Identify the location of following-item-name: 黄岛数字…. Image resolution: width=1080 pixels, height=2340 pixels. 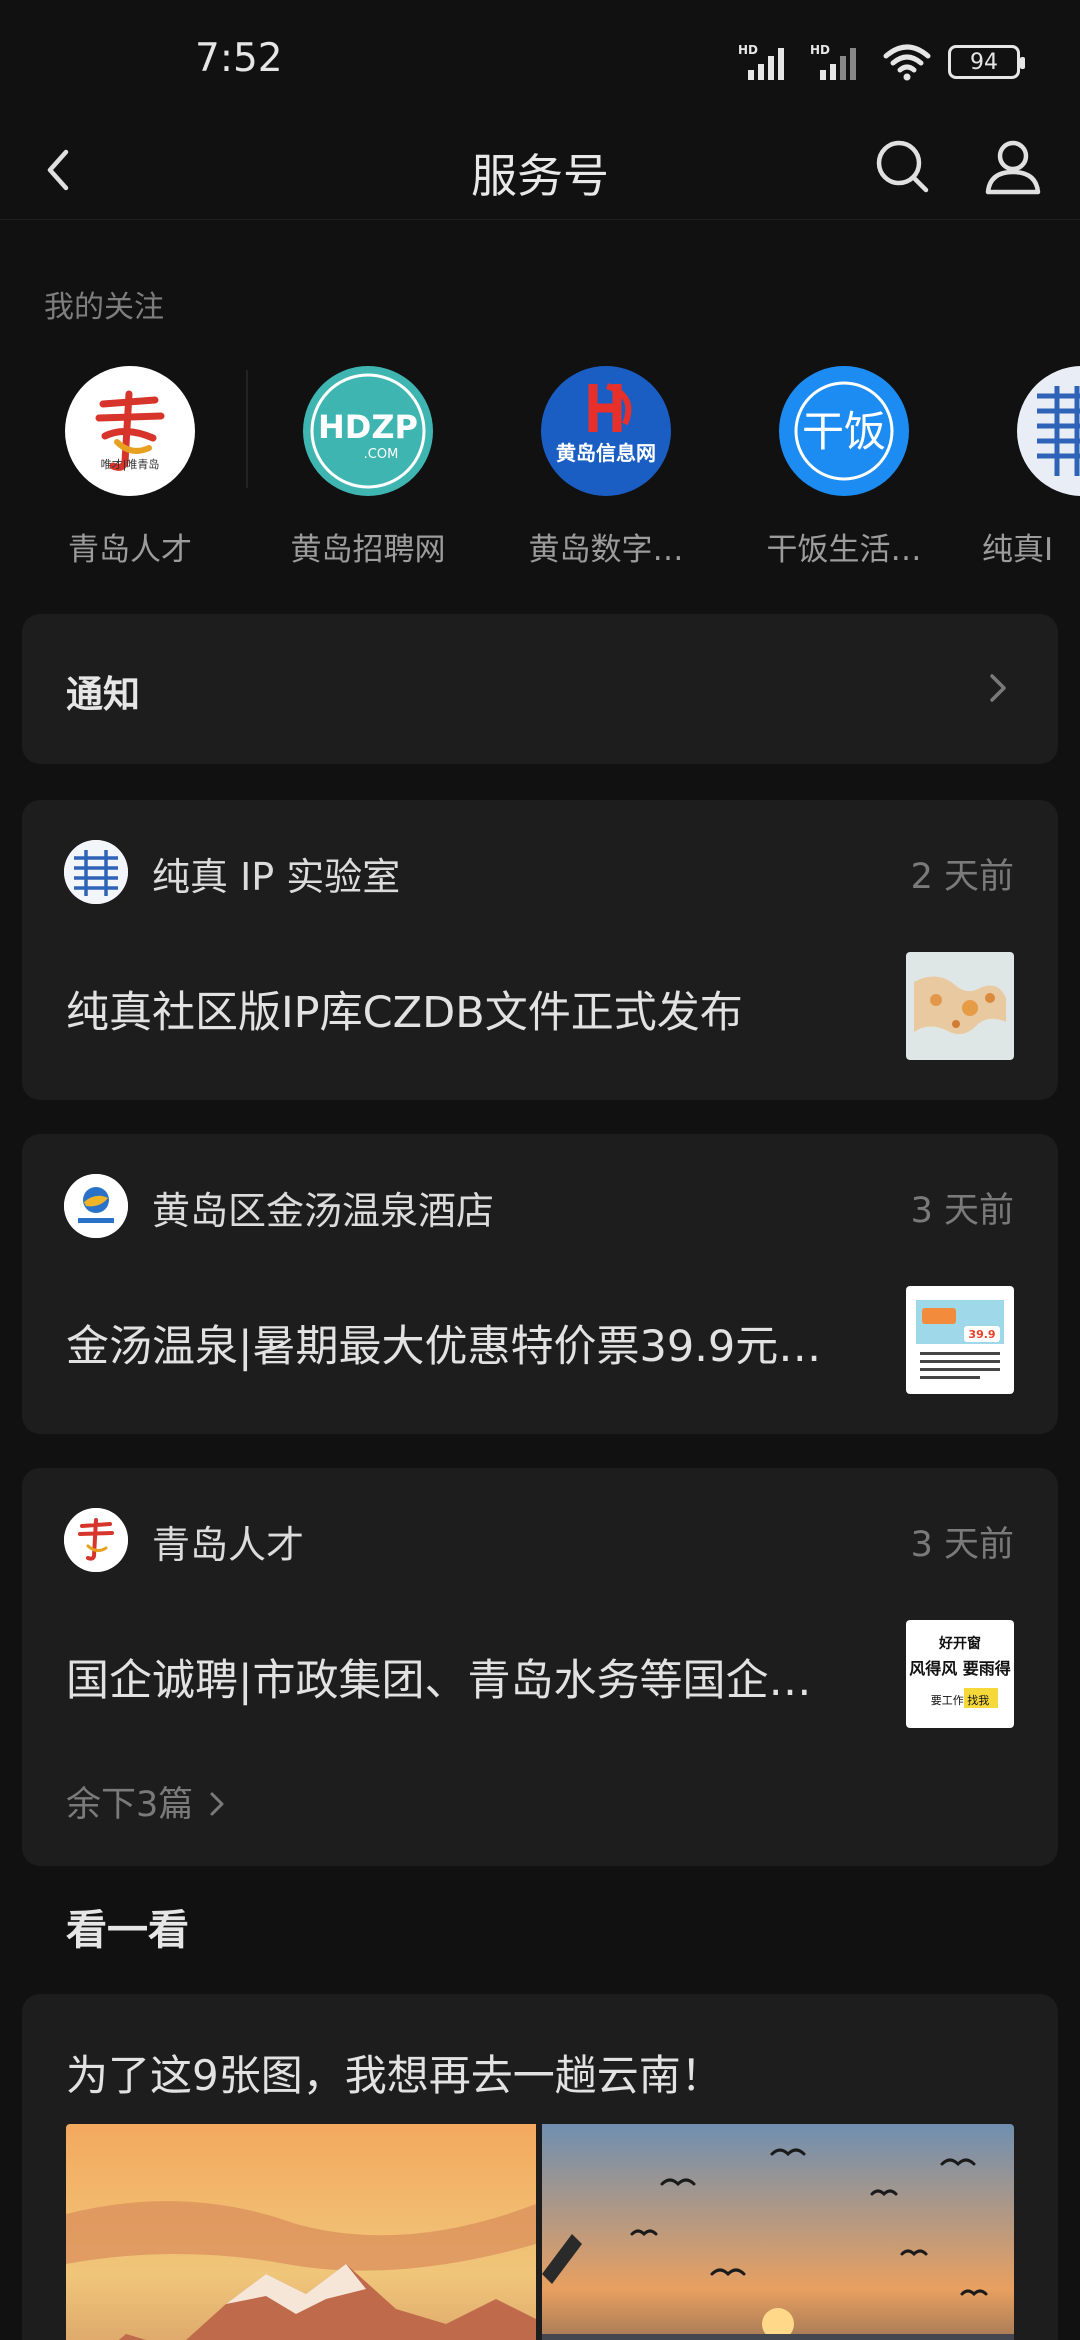
(606, 550).